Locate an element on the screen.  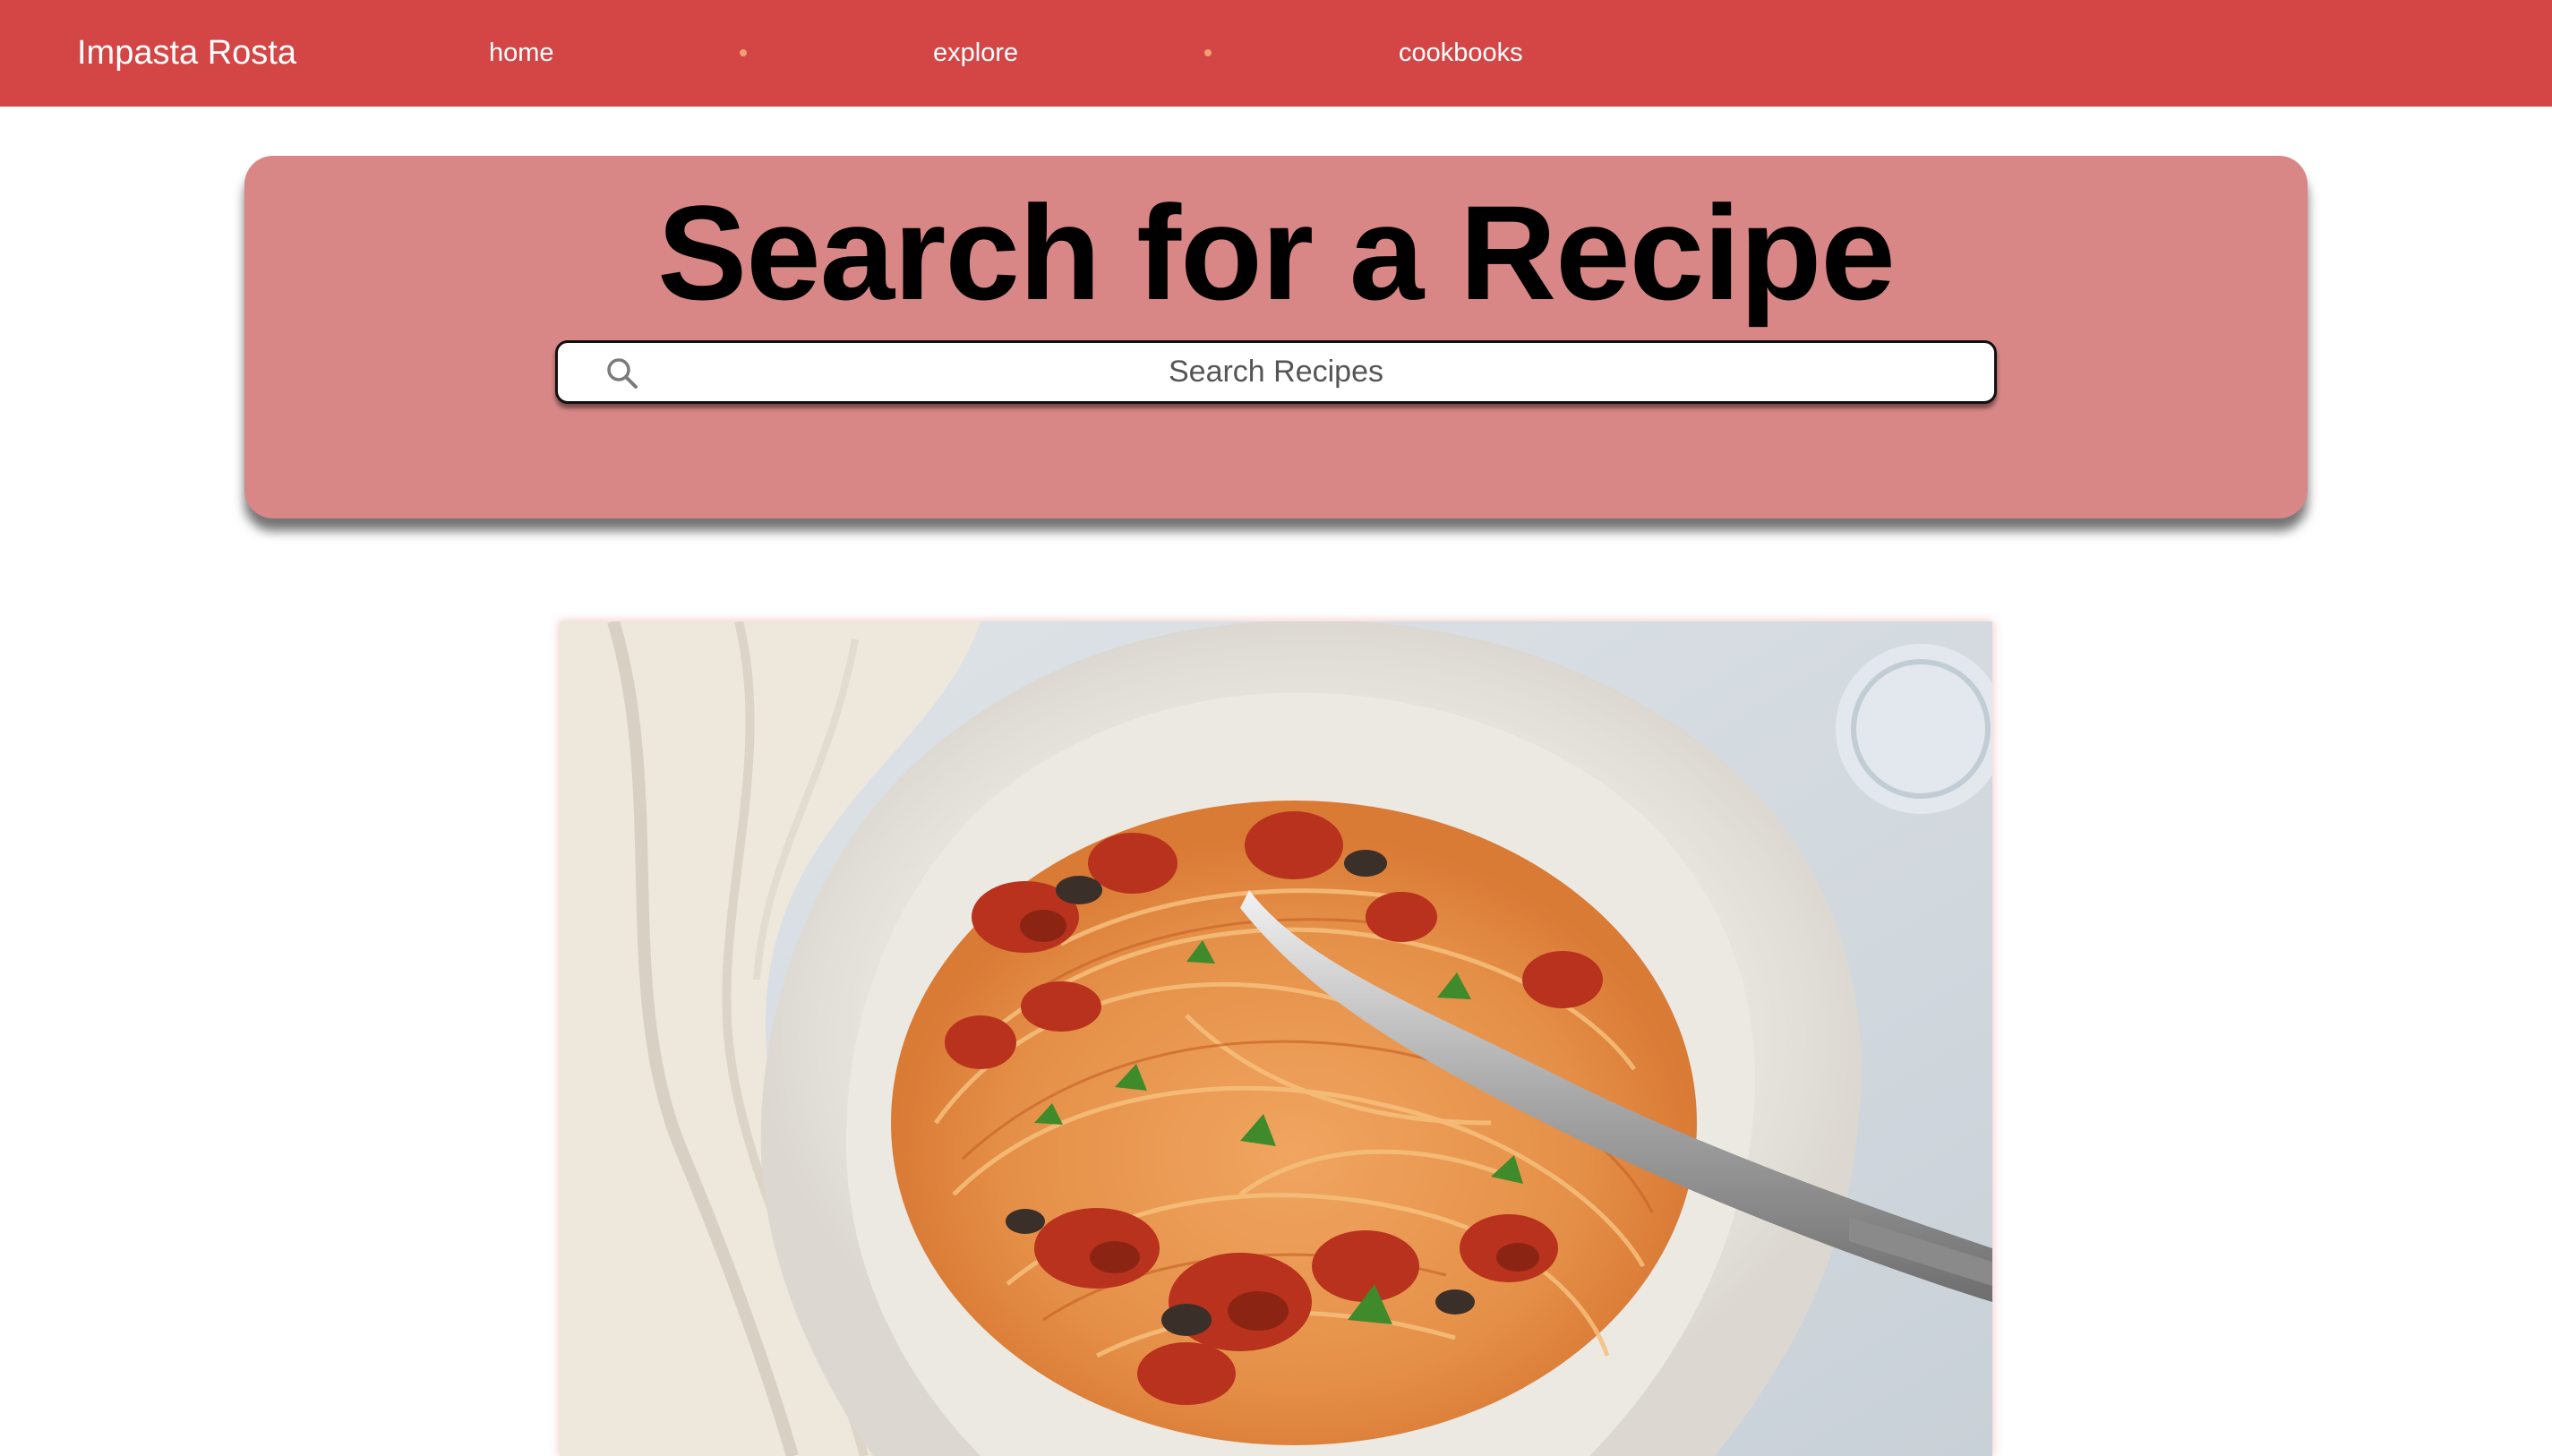
search-icon is located at coordinates (622, 373).